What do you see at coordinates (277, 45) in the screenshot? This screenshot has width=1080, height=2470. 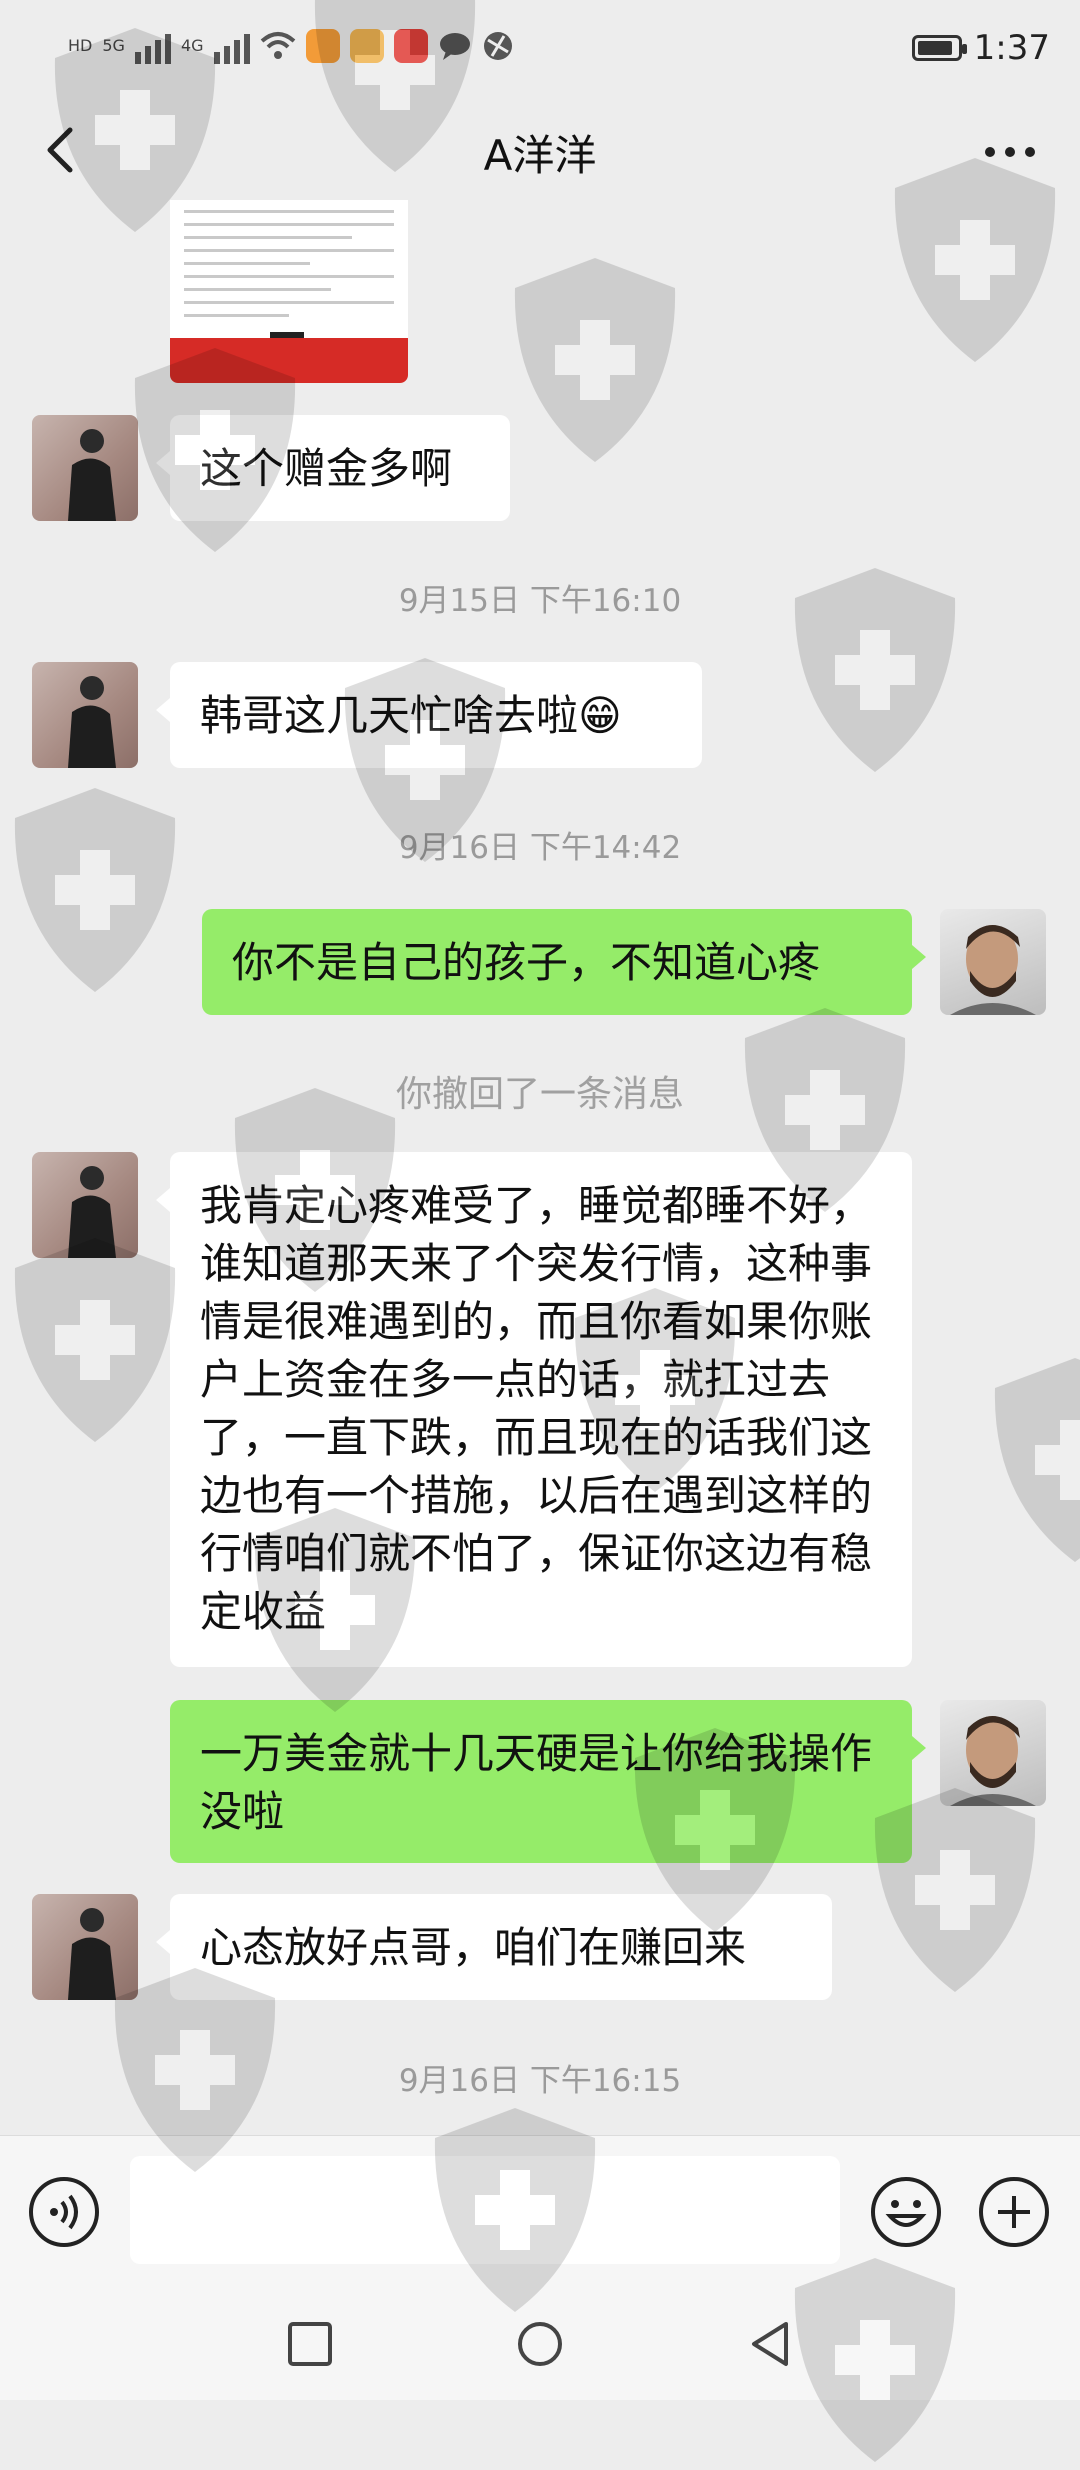 I see `wifi-icon` at bounding box center [277, 45].